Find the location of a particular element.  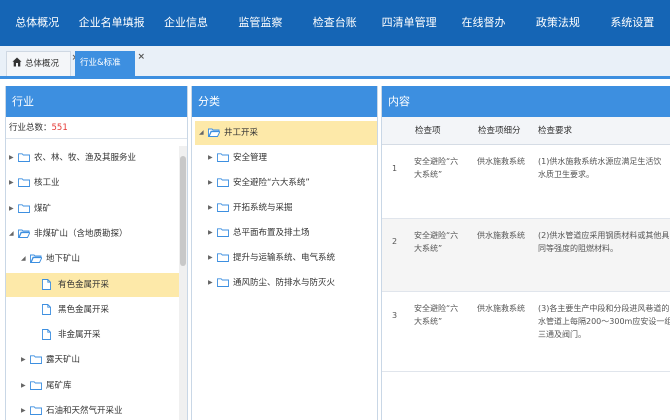

check-item: 安全避险“六 大系统” is located at coordinates (436, 168).